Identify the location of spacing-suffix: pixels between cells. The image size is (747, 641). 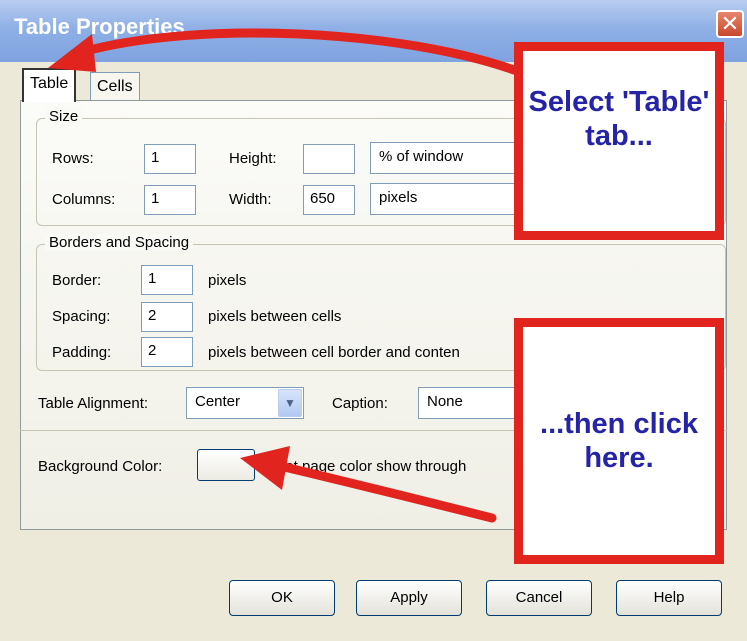
(275, 316).